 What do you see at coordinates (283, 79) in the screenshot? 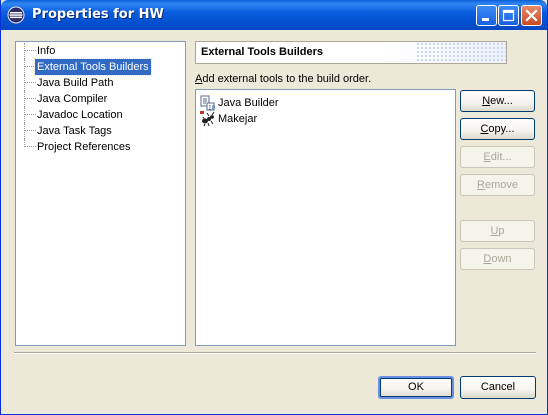
I see `page-description: Add external tools to the build order.` at bounding box center [283, 79].